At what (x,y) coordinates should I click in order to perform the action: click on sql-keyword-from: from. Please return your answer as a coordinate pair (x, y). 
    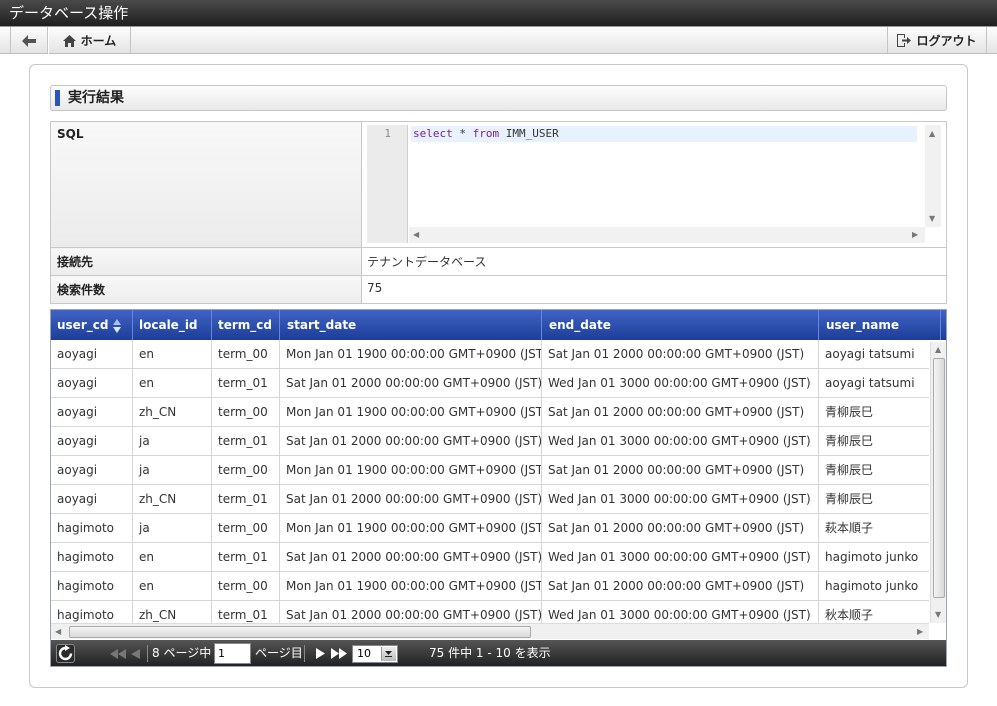
    Looking at the image, I should click on (486, 133).